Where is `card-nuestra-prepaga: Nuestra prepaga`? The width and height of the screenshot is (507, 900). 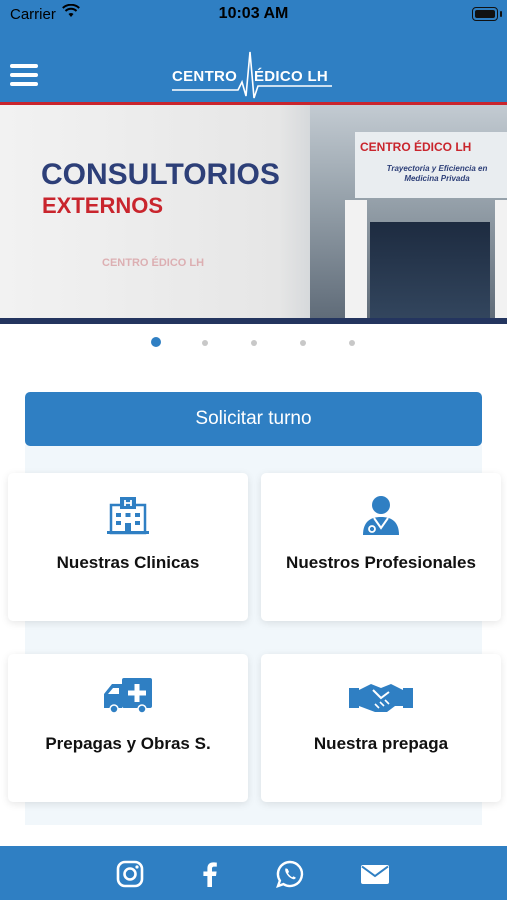 card-nuestra-prepaga: Nuestra prepaga is located at coordinates (381, 728).